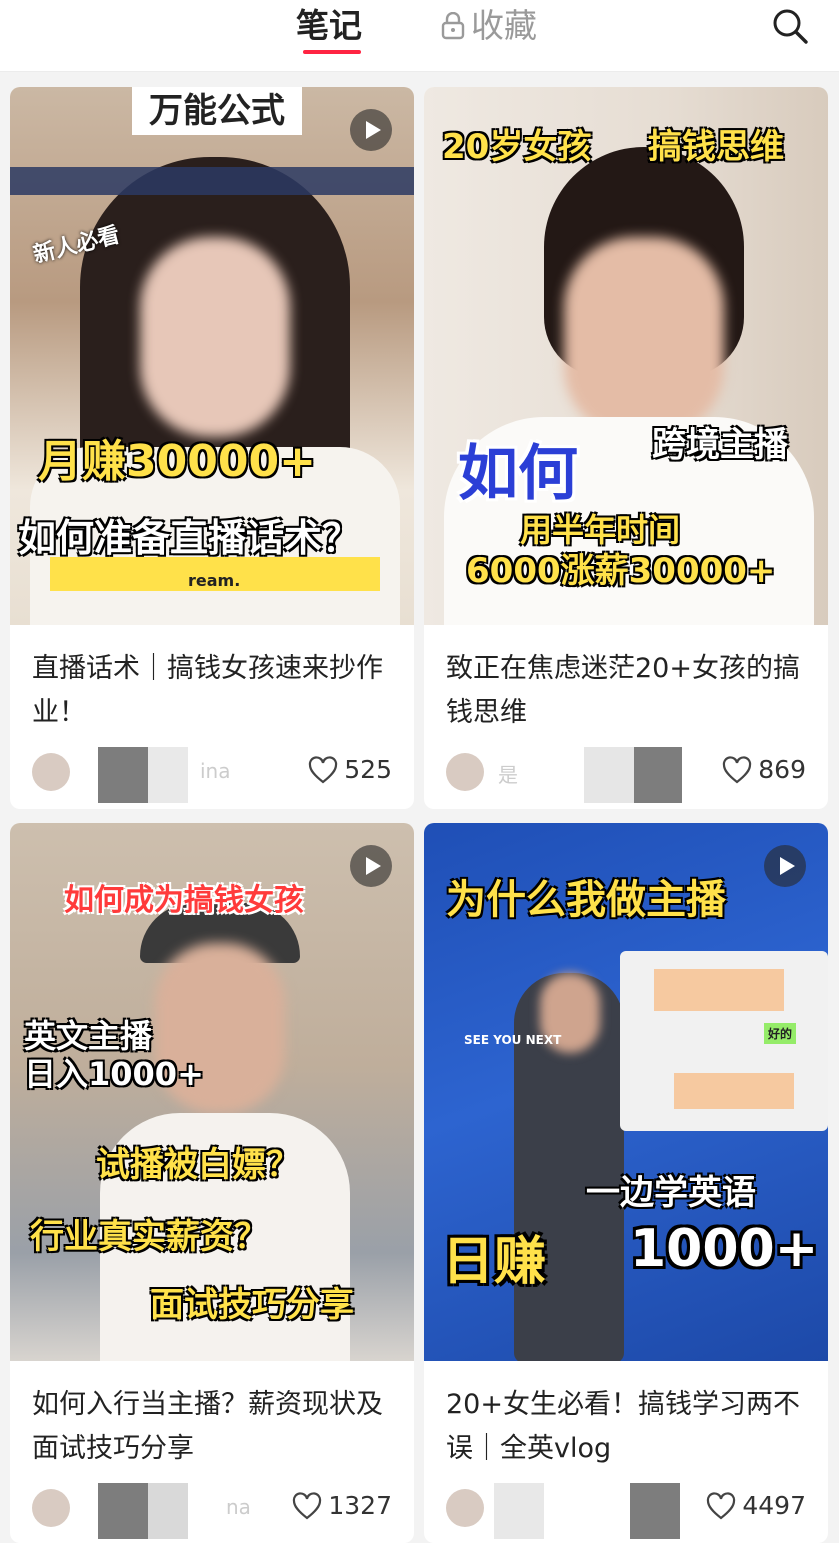 Image resolution: width=839 pixels, height=1543 pixels. Describe the element at coordinates (774, 1505) in the screenshot. I see `like-count: 4497` at that location.